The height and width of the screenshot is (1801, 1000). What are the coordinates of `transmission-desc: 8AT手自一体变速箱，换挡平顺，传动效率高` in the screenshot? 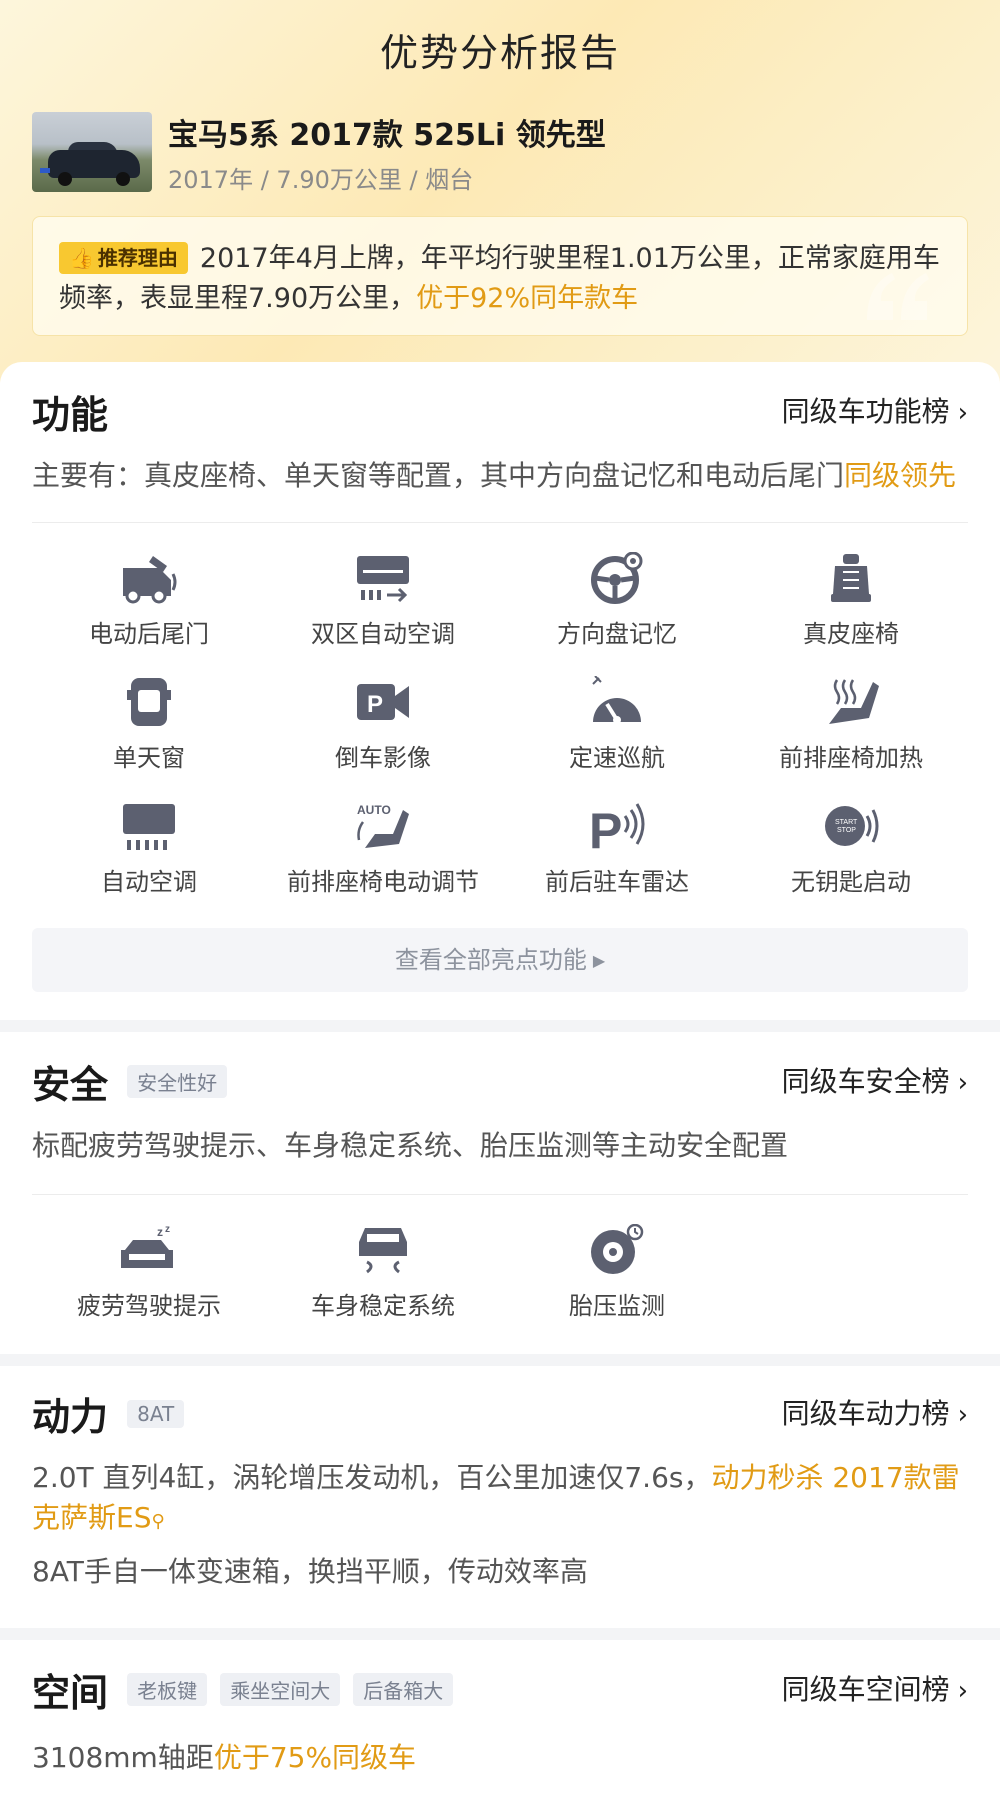 It's located at (310, 1571).